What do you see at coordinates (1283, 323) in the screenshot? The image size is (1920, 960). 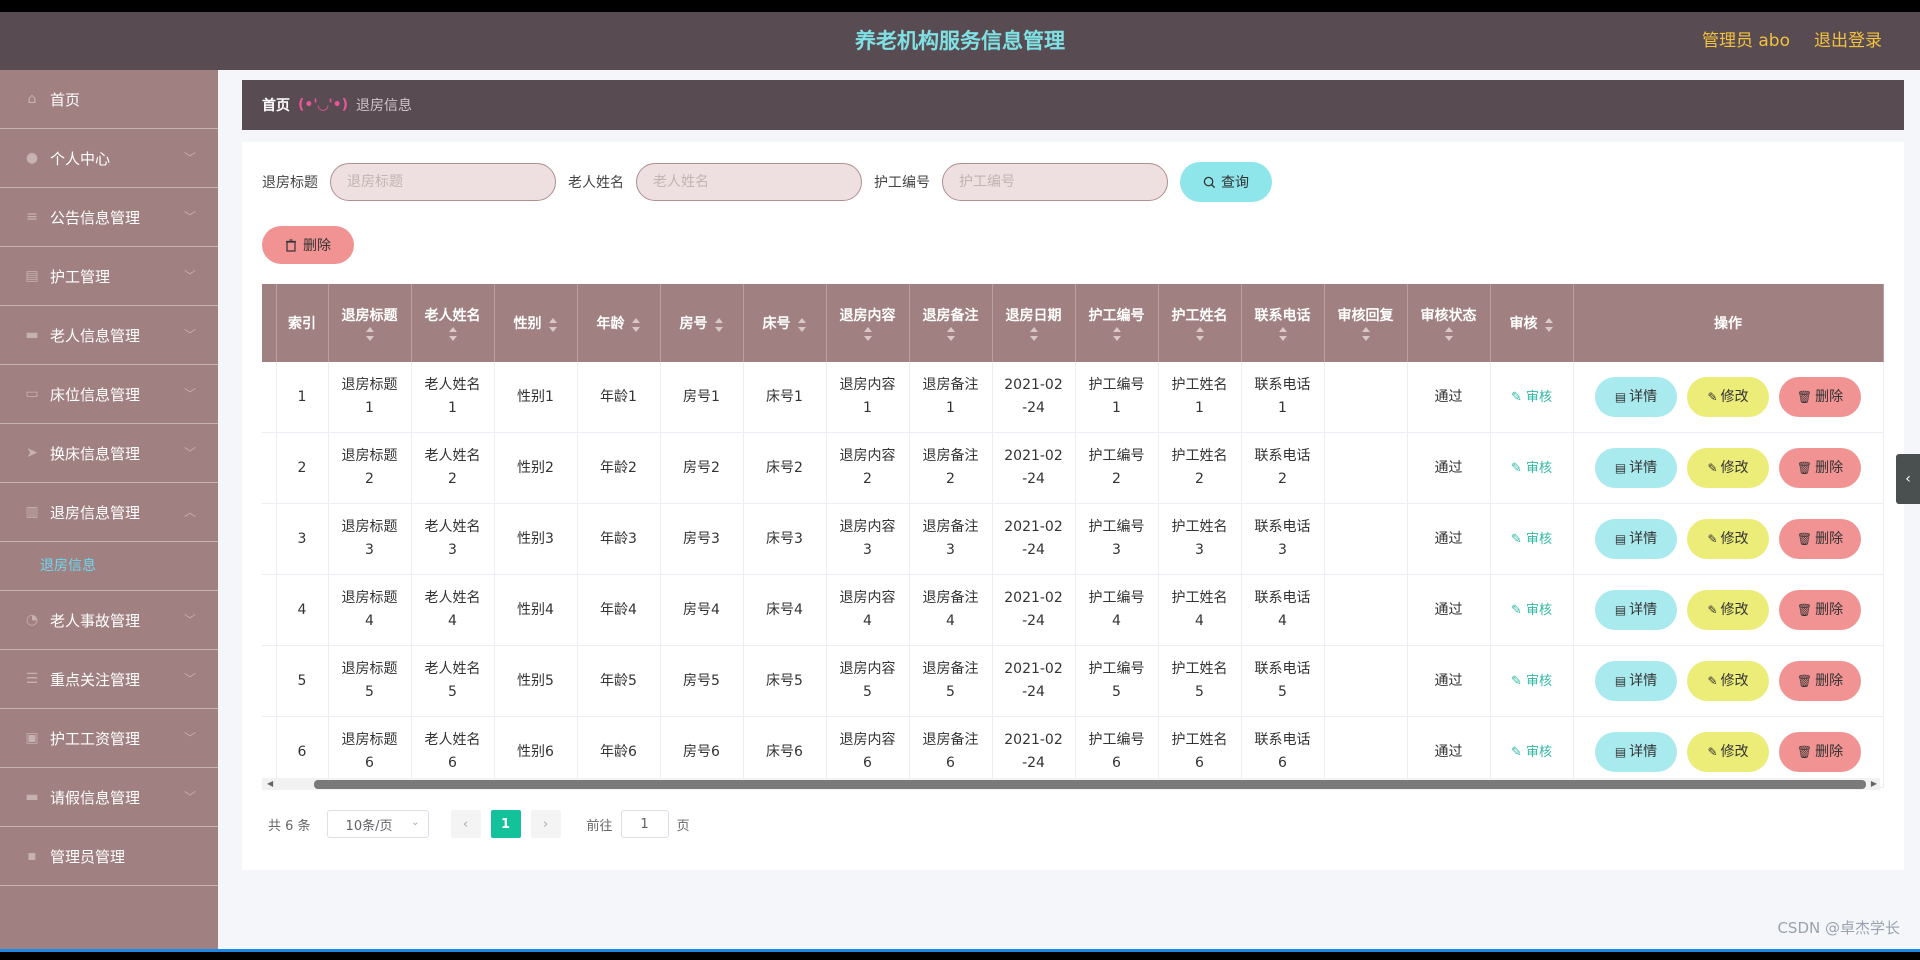 I see `column-header: 联系电话` at bounding box center [1283, 323].